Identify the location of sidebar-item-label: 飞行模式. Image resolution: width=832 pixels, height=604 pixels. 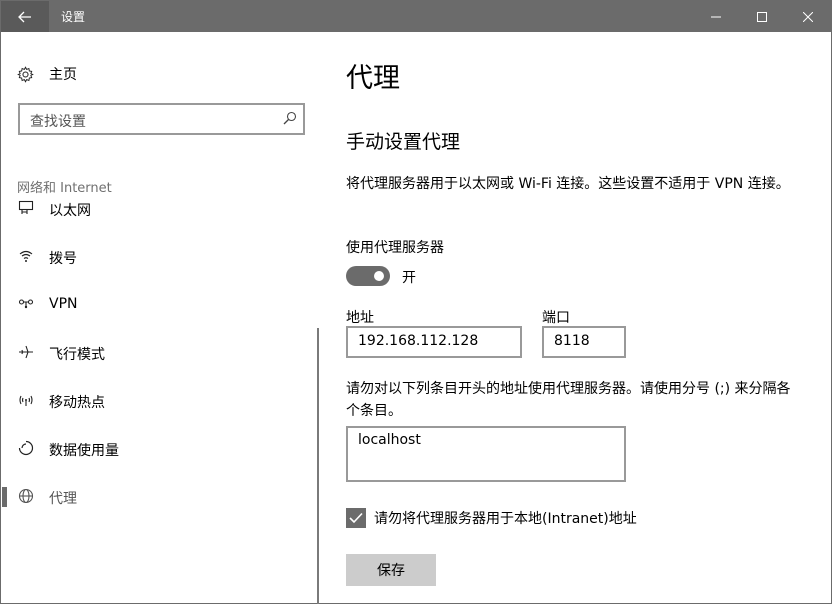
(77, 355).